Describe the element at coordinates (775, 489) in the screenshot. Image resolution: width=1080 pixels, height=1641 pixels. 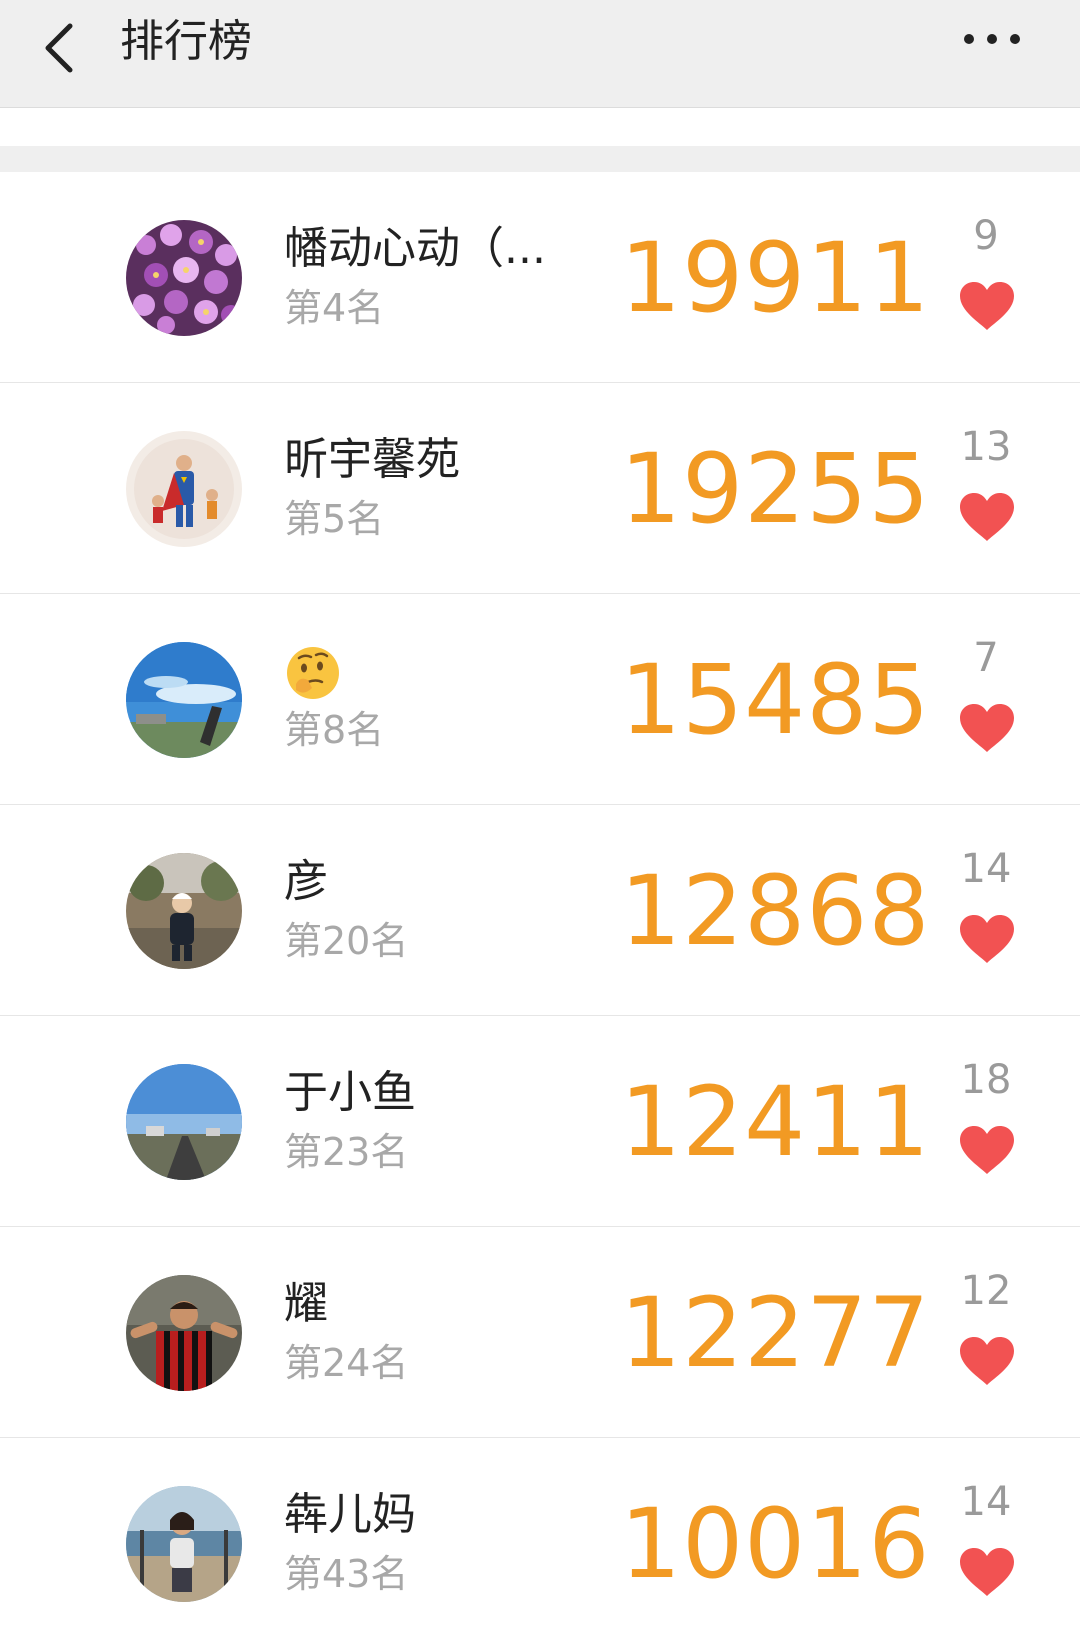
I see `step-count: 19255` at that location.